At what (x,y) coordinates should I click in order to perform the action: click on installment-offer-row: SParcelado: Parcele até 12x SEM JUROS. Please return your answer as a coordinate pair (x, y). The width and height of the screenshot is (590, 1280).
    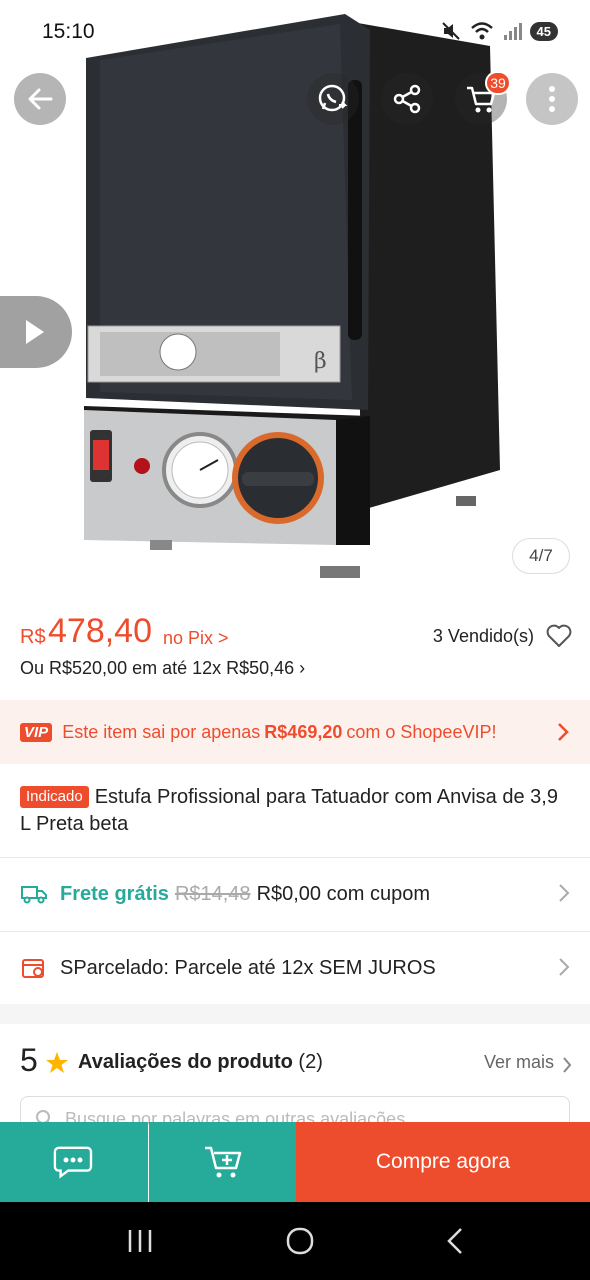
    Looking at the image, I should click on (295, 968).